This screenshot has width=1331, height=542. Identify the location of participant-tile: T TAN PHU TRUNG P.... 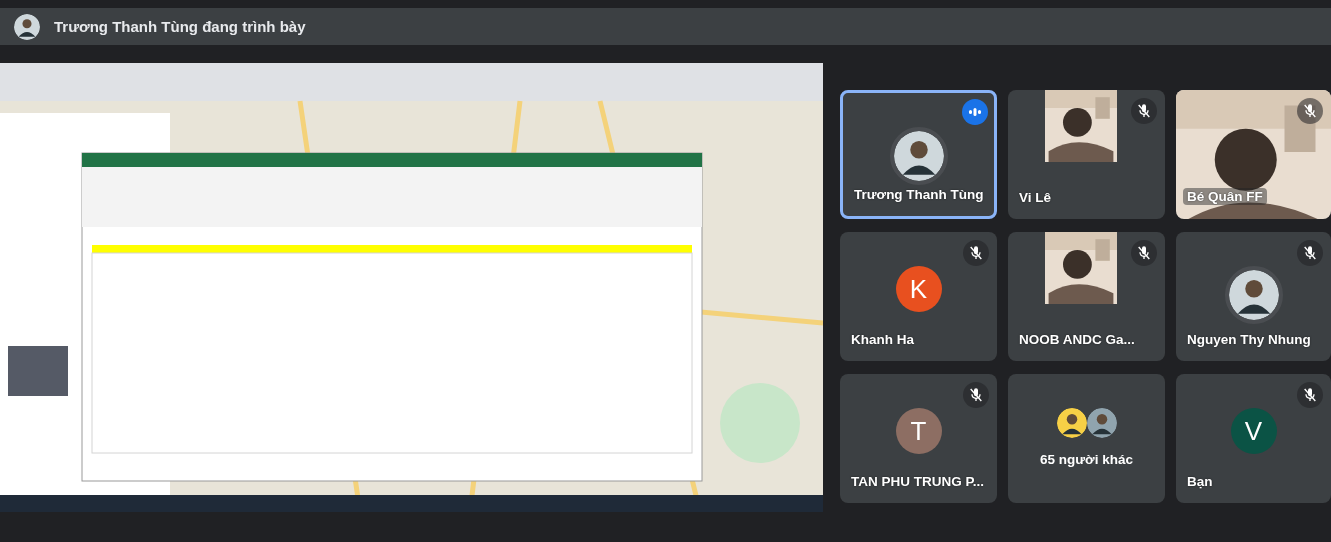
(918, 438).